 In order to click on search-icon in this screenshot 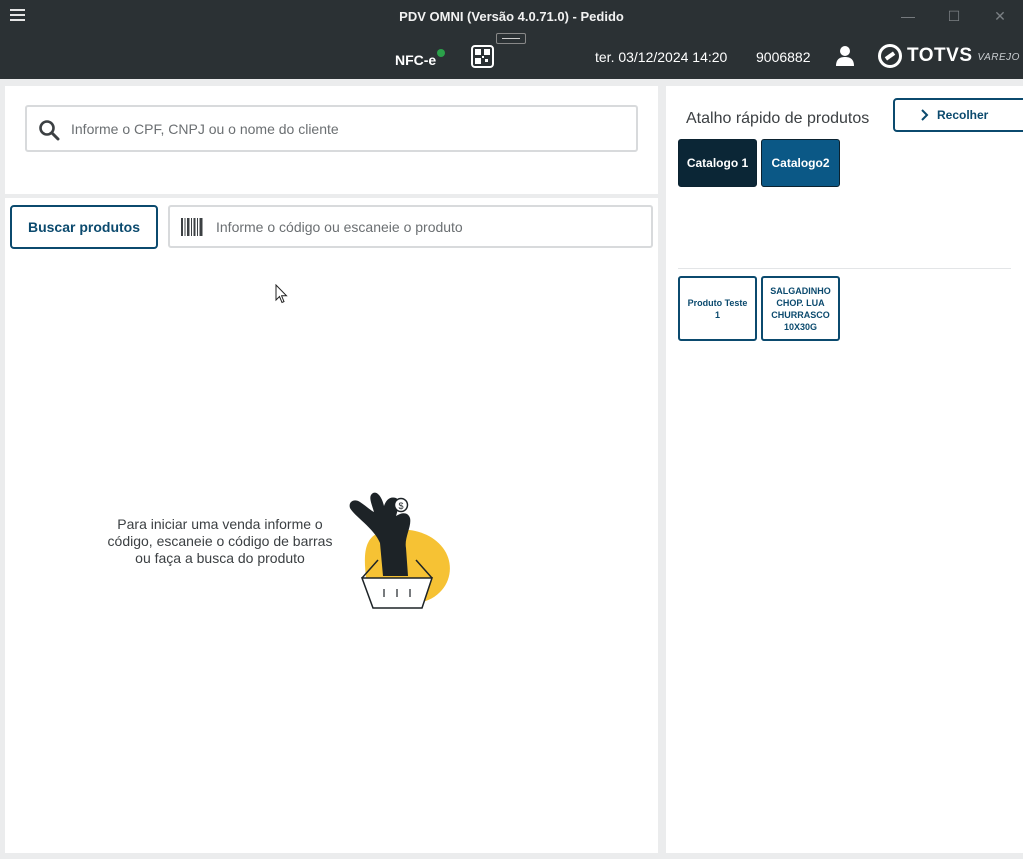, I will do `click(49, 130)`.